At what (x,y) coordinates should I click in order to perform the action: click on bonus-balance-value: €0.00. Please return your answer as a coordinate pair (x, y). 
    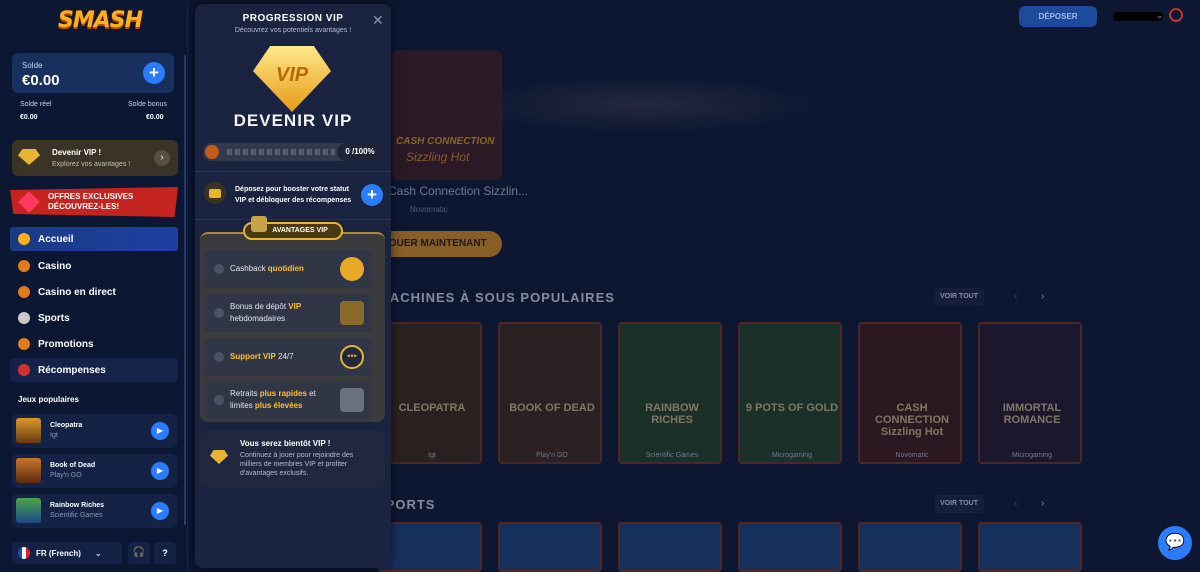
    Looking at the image, I should click on (155, 117).